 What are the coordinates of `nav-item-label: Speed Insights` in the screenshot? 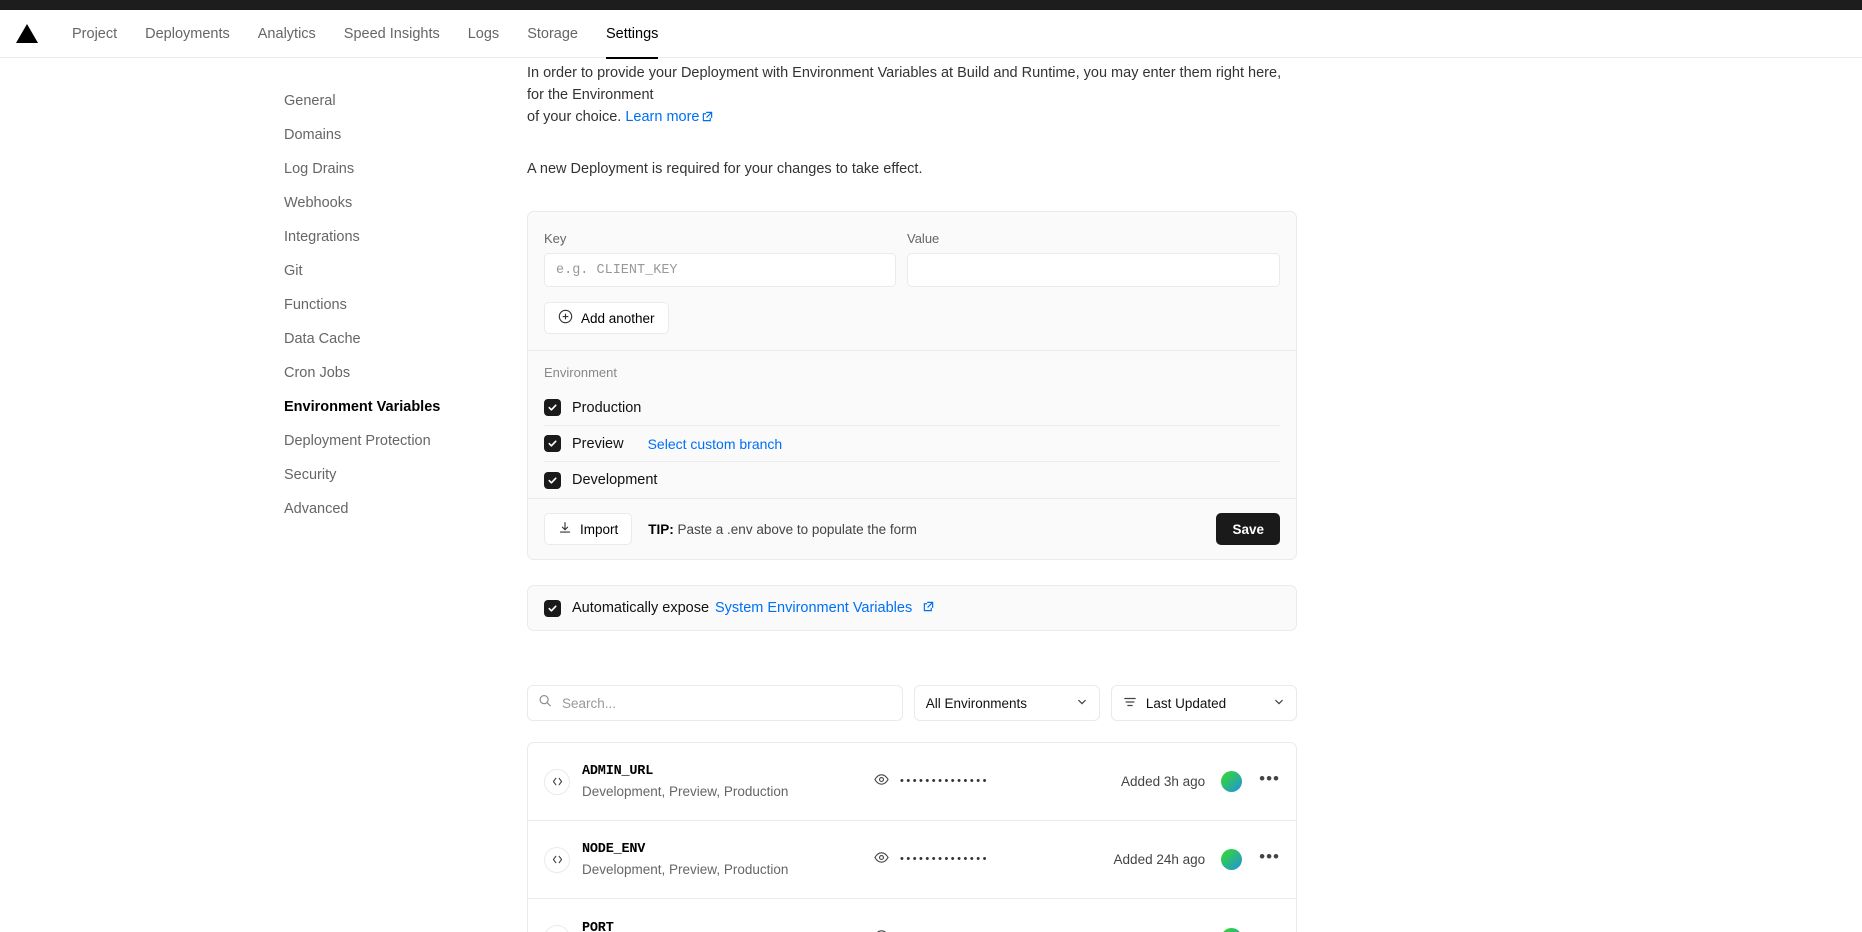 It's located at (391, 33).